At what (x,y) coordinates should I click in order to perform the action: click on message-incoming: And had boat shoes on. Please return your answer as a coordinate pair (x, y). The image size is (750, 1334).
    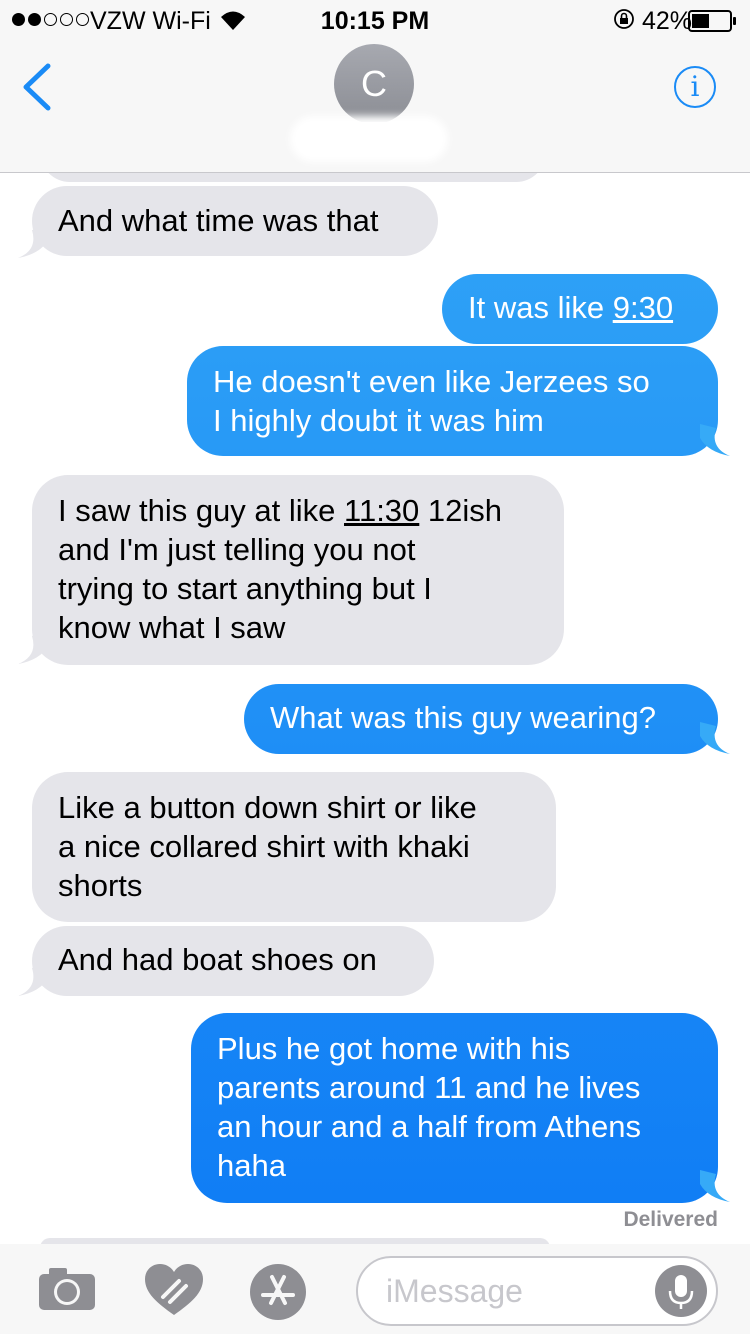
    Looking at the image, I should click on (233, 961).